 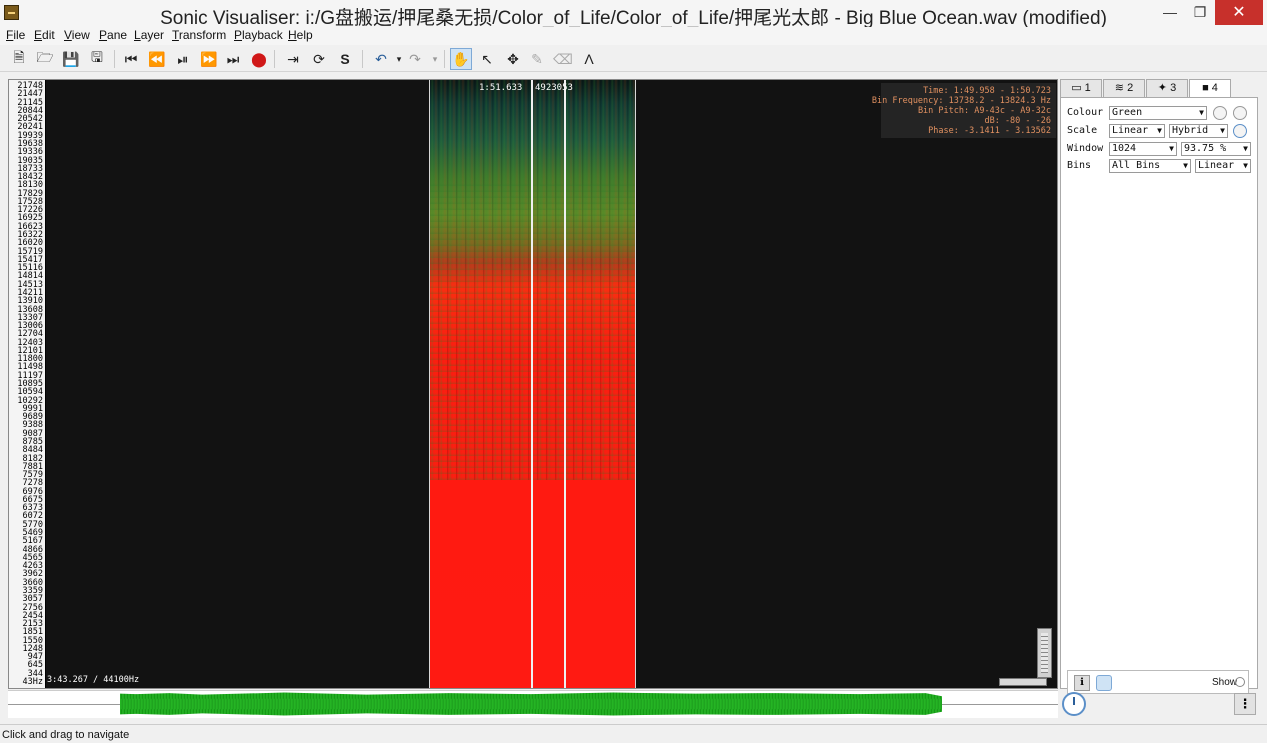 What do you see at coordinates (635, 384) in the screenshot?
I see `spectrogram-right-edge` at bounding box center [635, 384].